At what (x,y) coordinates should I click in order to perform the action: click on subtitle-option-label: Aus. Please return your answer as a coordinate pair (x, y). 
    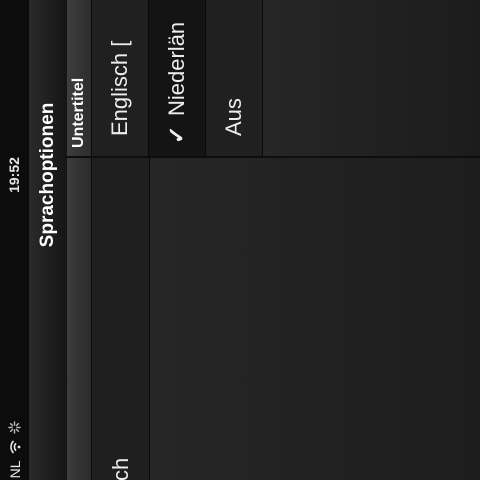
    Looking at the image, I should click on (233, 117).